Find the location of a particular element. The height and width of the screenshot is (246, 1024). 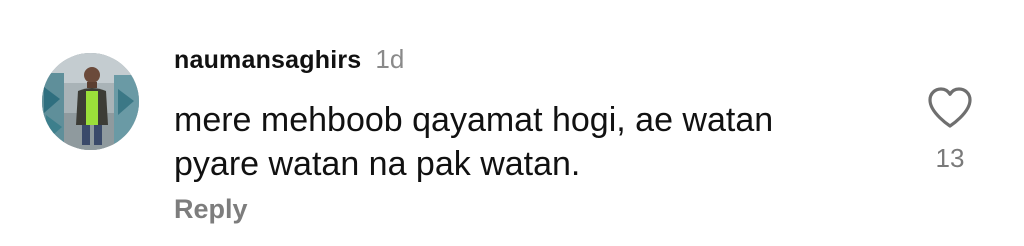

comment-text-line: mere mehboob qayamat hogi, ae watan is located at coordinates (474, 120).